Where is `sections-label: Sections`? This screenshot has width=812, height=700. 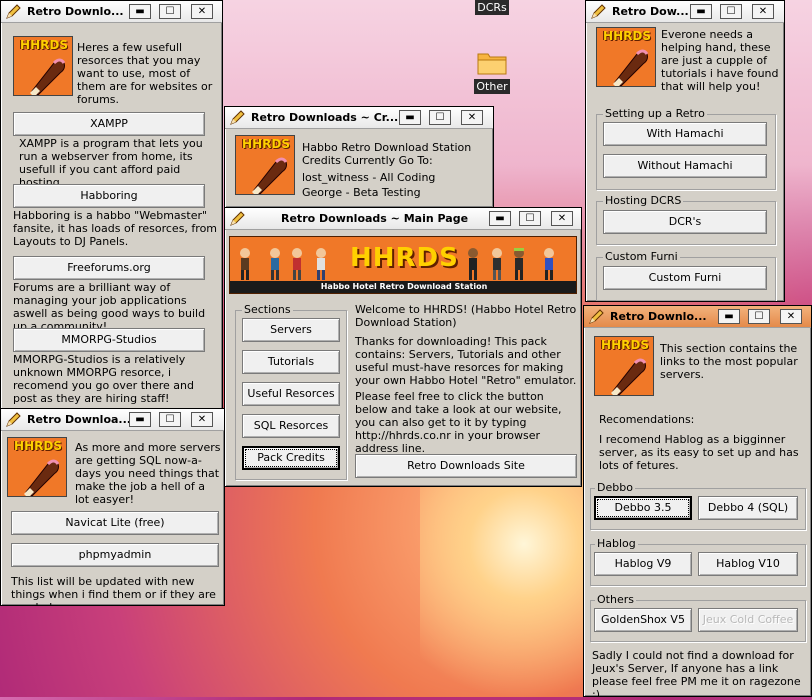
sections-label: Sections is located at coordinates (267, 309).